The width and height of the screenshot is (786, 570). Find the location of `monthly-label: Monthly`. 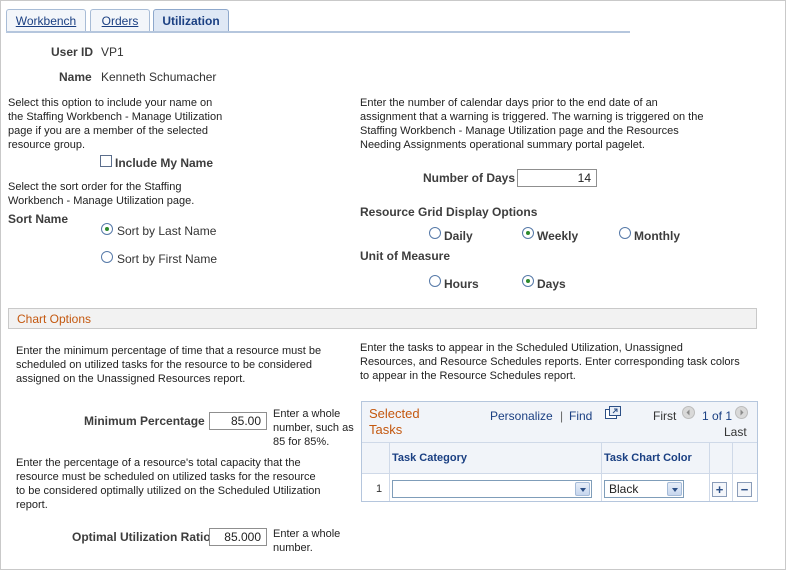

monthly-label: Monthly is located at coordinates (657, 236).